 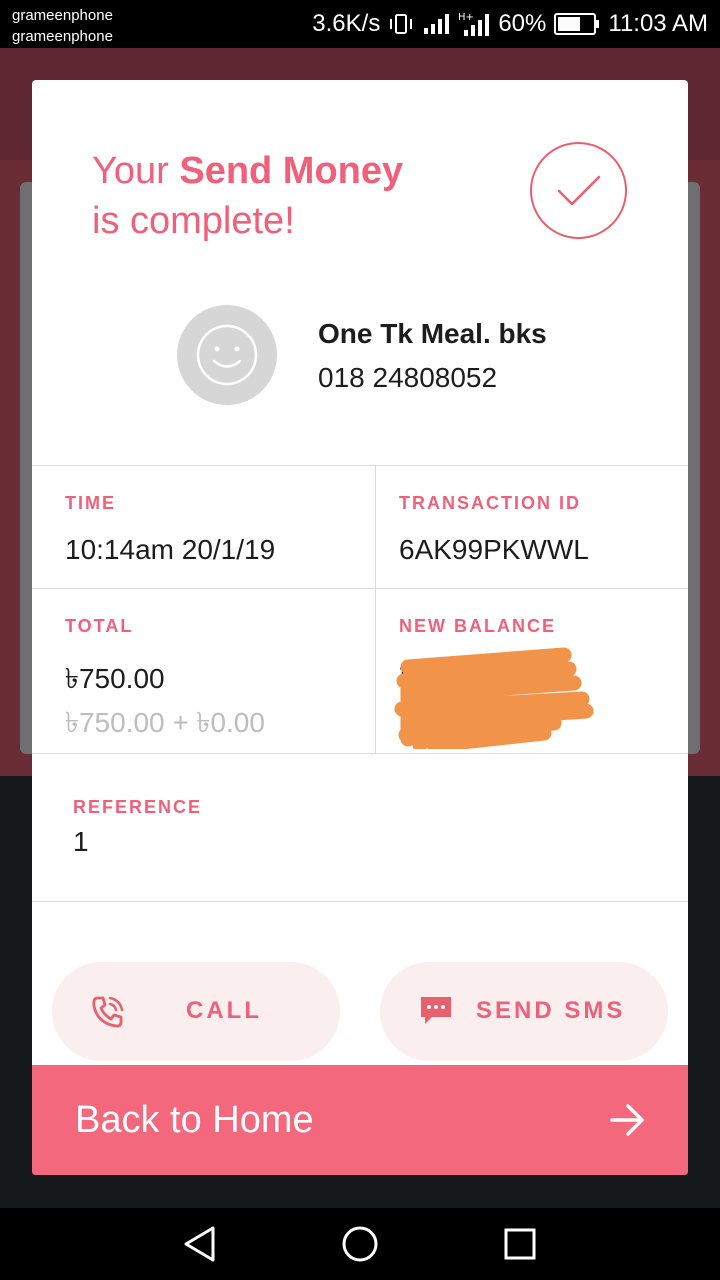 I want to click on recipient-number: 018 24808052, so click(x=408, y=377).